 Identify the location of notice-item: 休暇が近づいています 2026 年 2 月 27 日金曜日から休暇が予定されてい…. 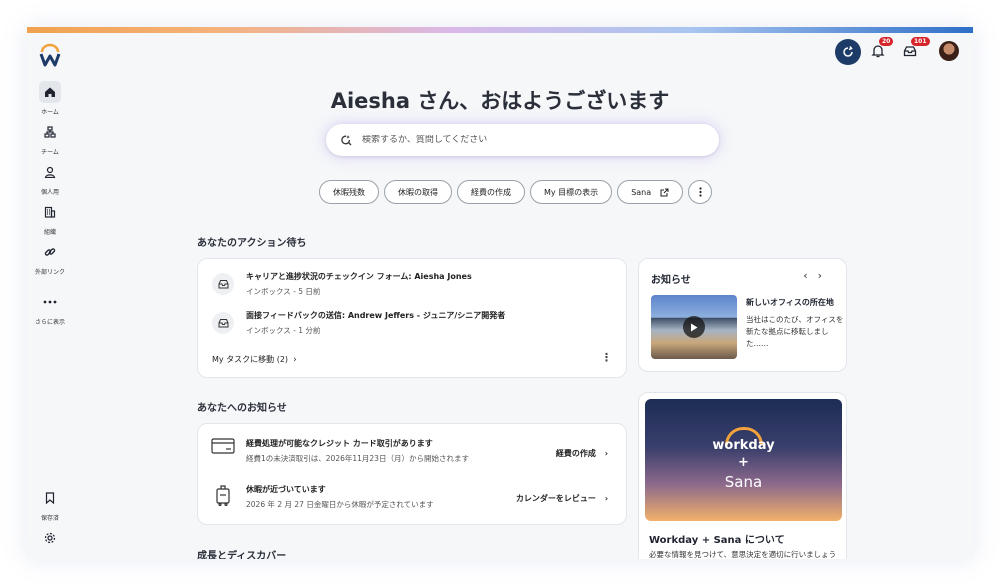
(322, 497).